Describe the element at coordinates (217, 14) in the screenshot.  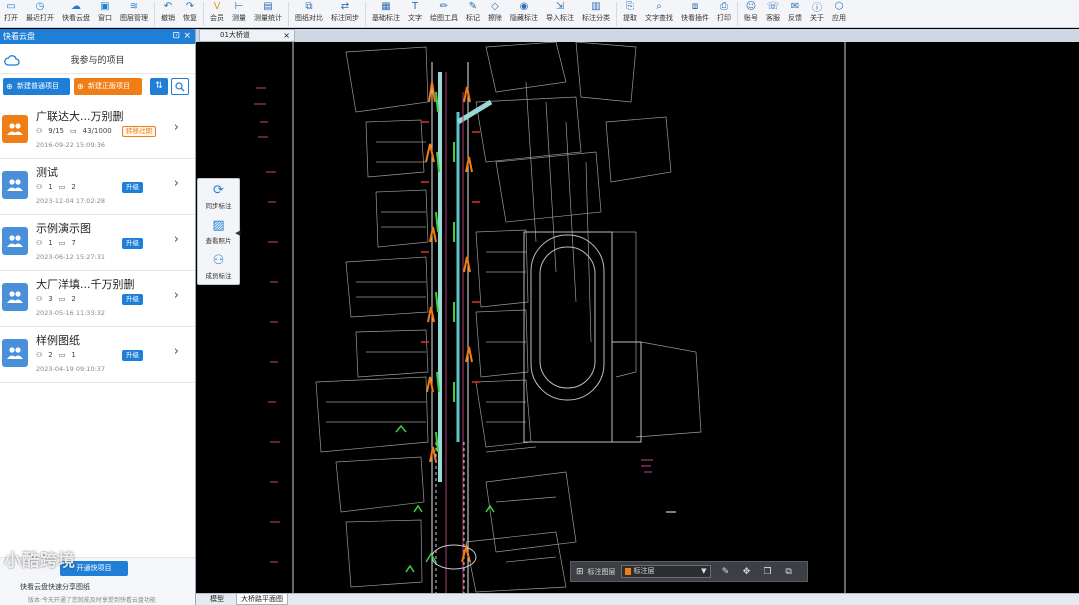
I see `toolbar-vip-button: V 会员` at that location.